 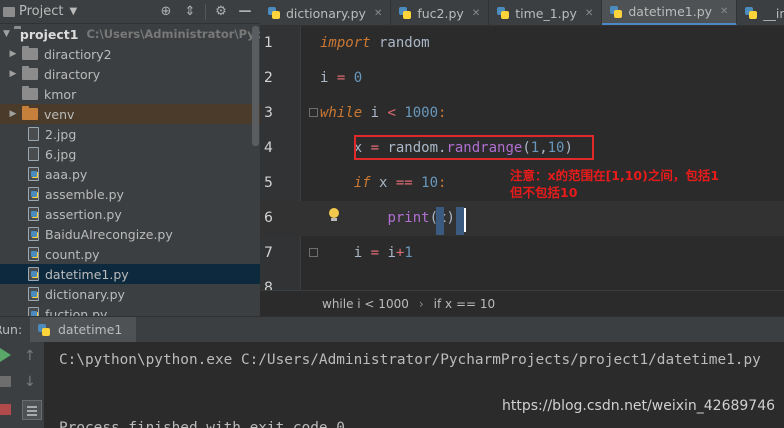 What do you see at coordinates (109, 234) in the screenshot?
I see `tree-item-label: BaiduAIrecongize.py` at bounding box center [109, 234].